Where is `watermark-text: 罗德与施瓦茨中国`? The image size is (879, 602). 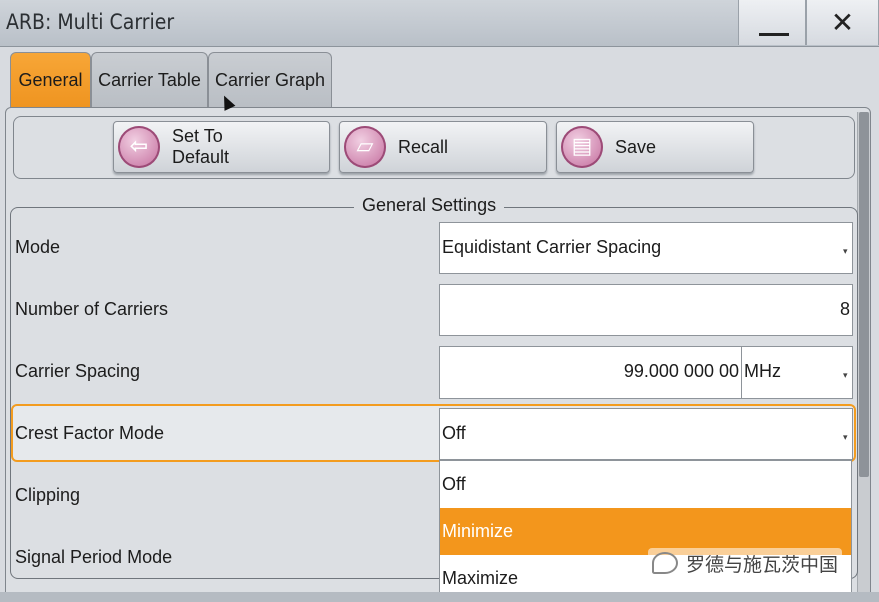
watermark-text: 罗德与施瓦茨中国 is located at coordinates (762, 565).